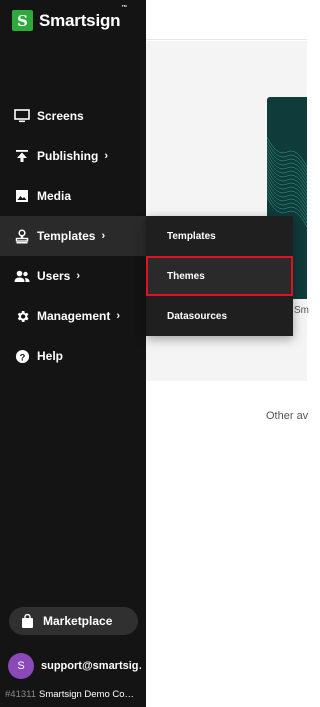  I want to click on gear-icon, so click(22, 316).